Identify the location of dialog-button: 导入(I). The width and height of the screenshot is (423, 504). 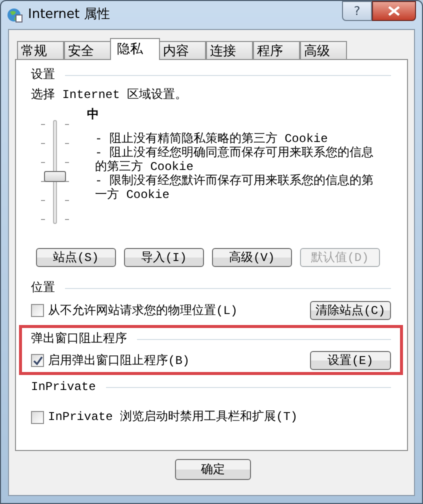
(164, 257).